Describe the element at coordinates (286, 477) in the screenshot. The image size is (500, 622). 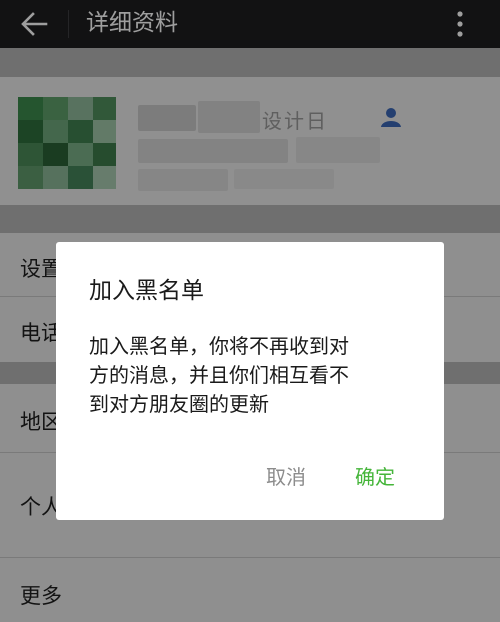
I see `cancel-button: 取消` at that location.